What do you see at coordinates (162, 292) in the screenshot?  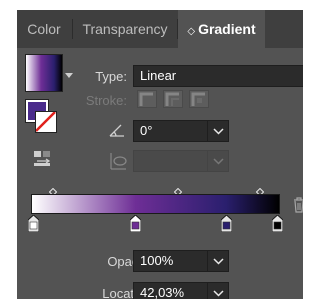 I see `location-value: 42,03%` at bounding box center [162, 292].